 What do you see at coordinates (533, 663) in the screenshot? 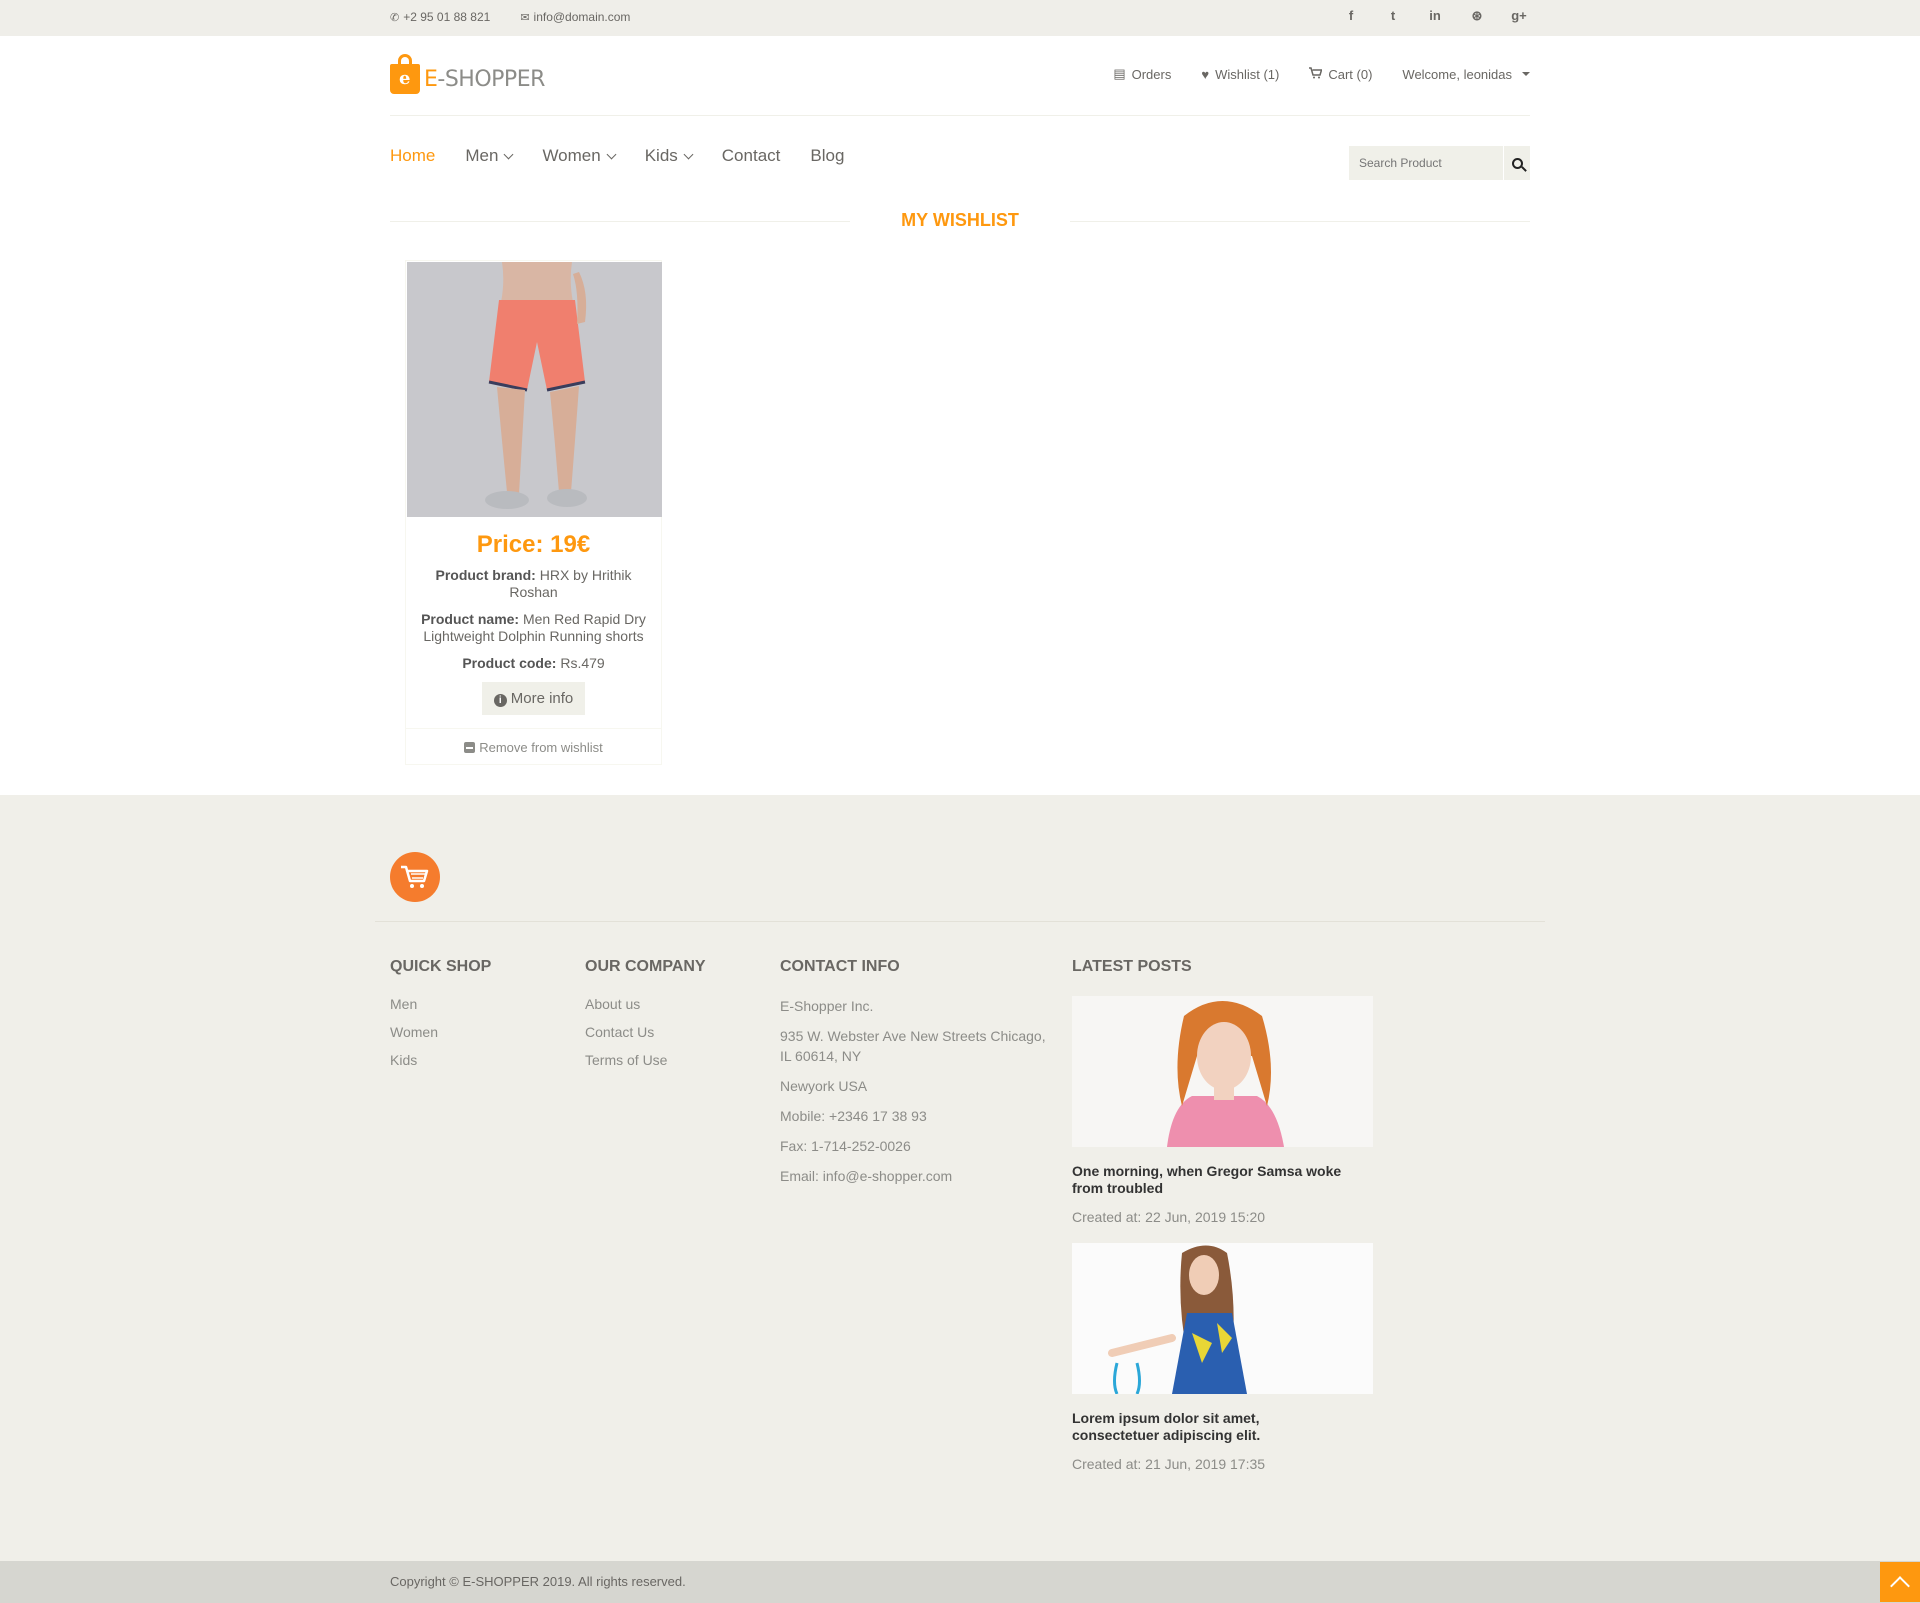
I see `product-code: Product code: Rs.479` at bounding box center [533, 663].